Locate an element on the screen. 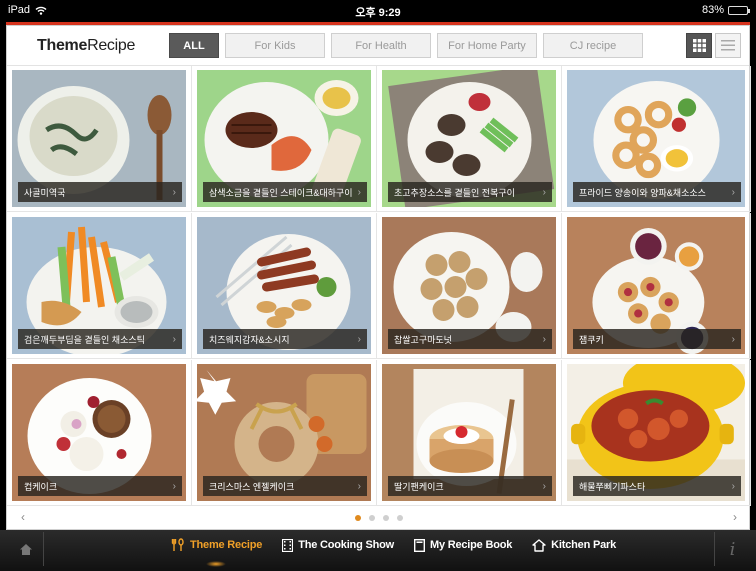  home-icon is located at coordinates (25, 549).